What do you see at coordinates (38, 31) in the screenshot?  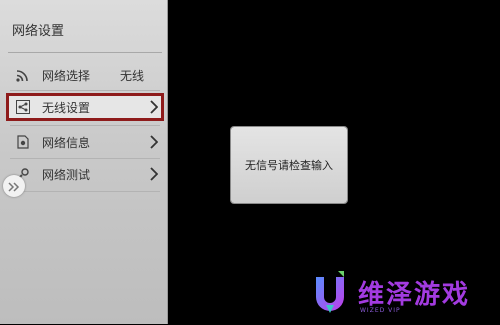 I see `sidebar-title: 网络设置` at bounding box center [38, 31].